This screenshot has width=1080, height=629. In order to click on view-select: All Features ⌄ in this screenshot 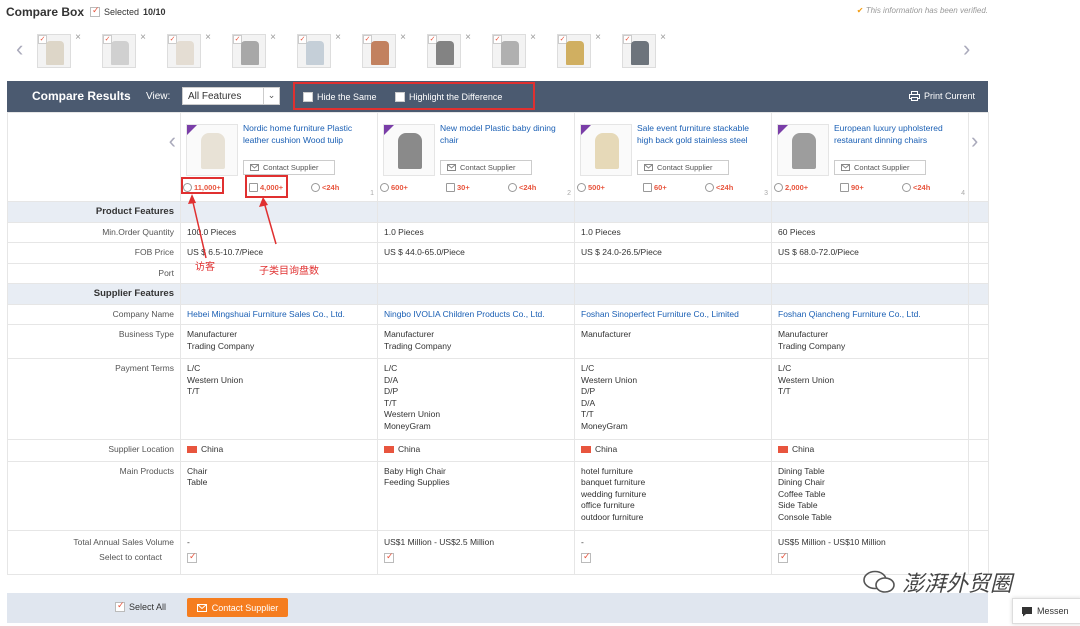, I will do `click(231, 96)`.